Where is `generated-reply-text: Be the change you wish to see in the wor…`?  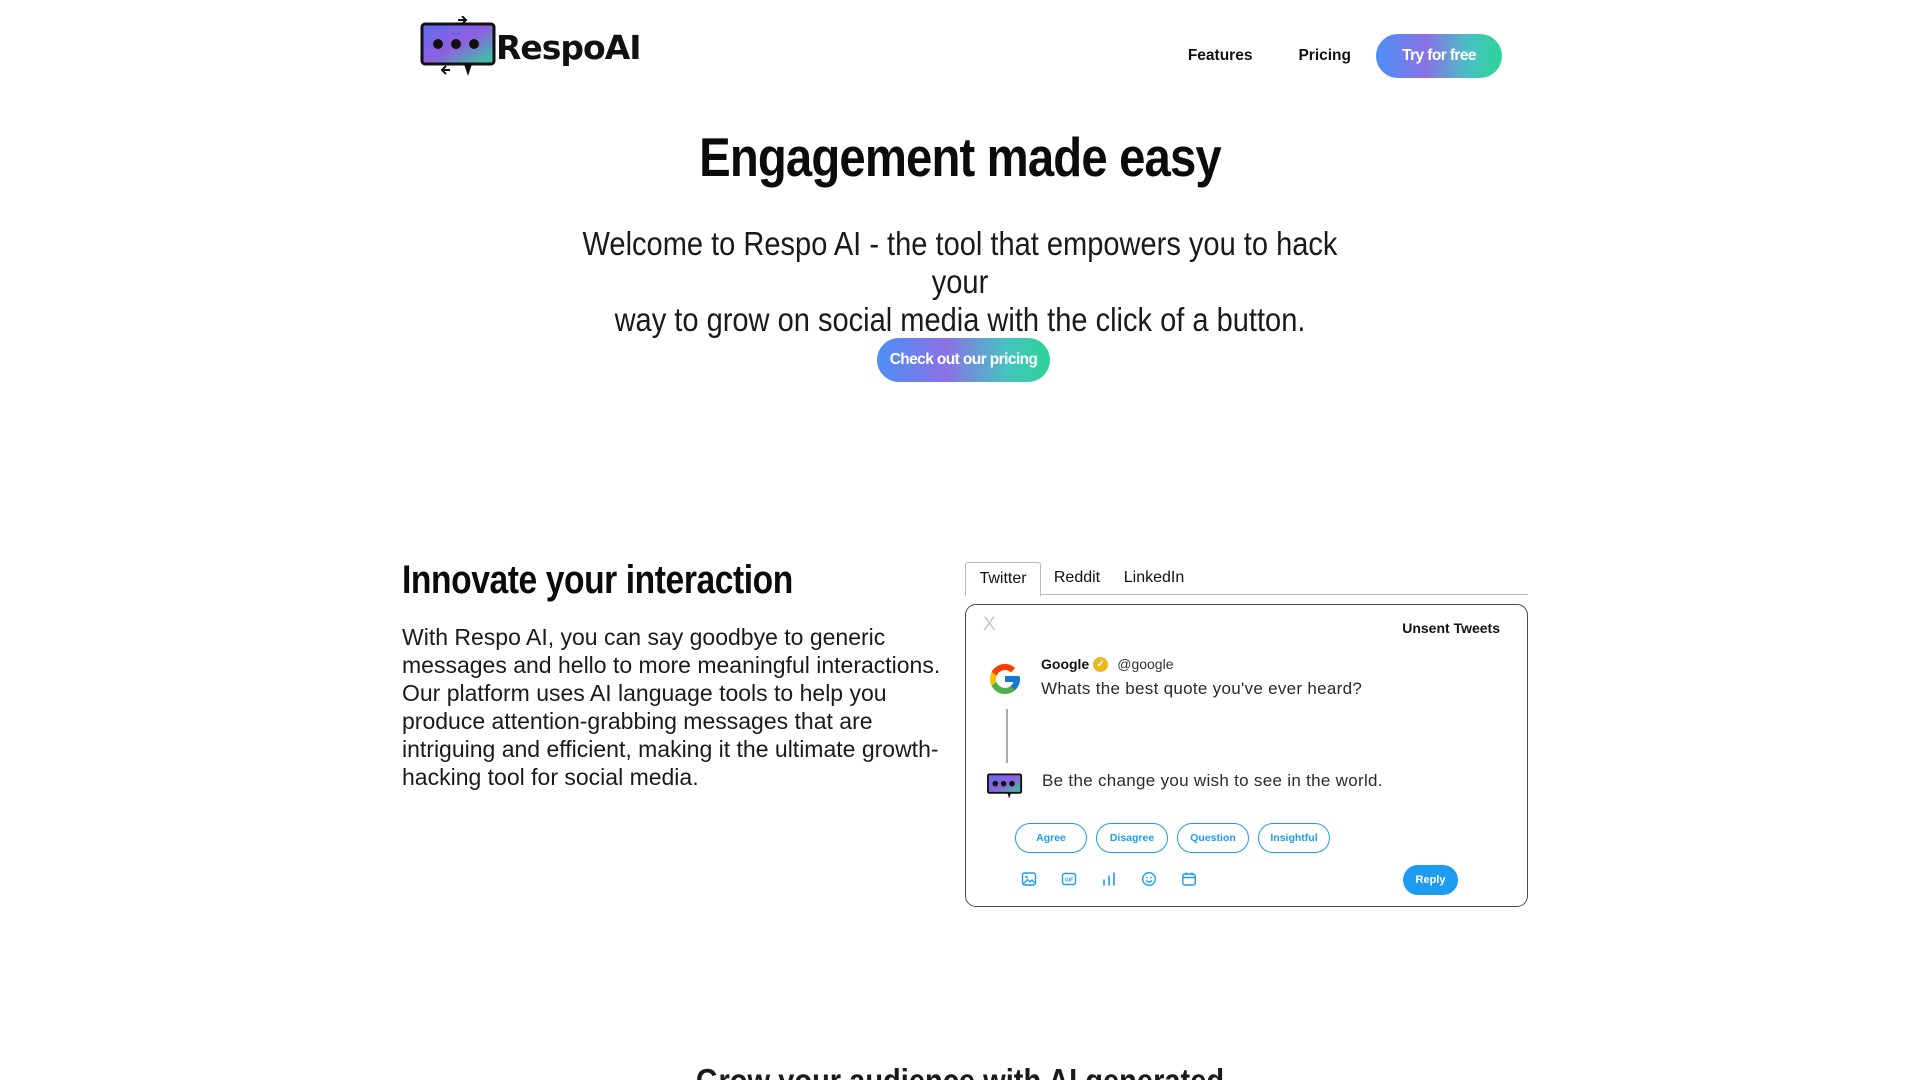 generated-reply-text: Be the change you wish to see in the wor… is located at coordinates (1212, 781).